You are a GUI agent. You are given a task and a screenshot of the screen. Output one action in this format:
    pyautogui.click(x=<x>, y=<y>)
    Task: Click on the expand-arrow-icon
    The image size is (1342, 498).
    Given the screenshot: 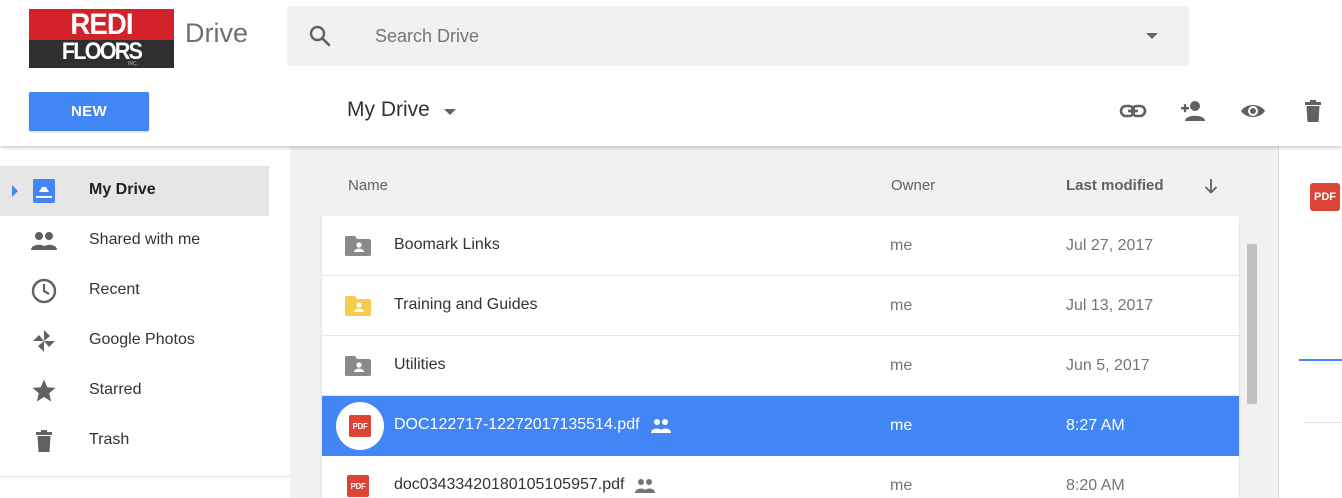 What is the action you would take?
    pyautogui.click(x=15, y=191)
    